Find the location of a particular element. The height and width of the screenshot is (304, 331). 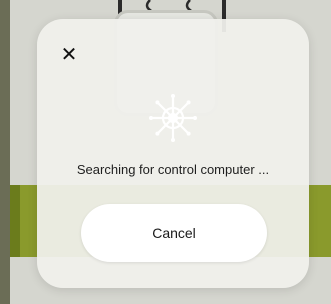

ship-wheel-icon is located at coordinates (173, 118).